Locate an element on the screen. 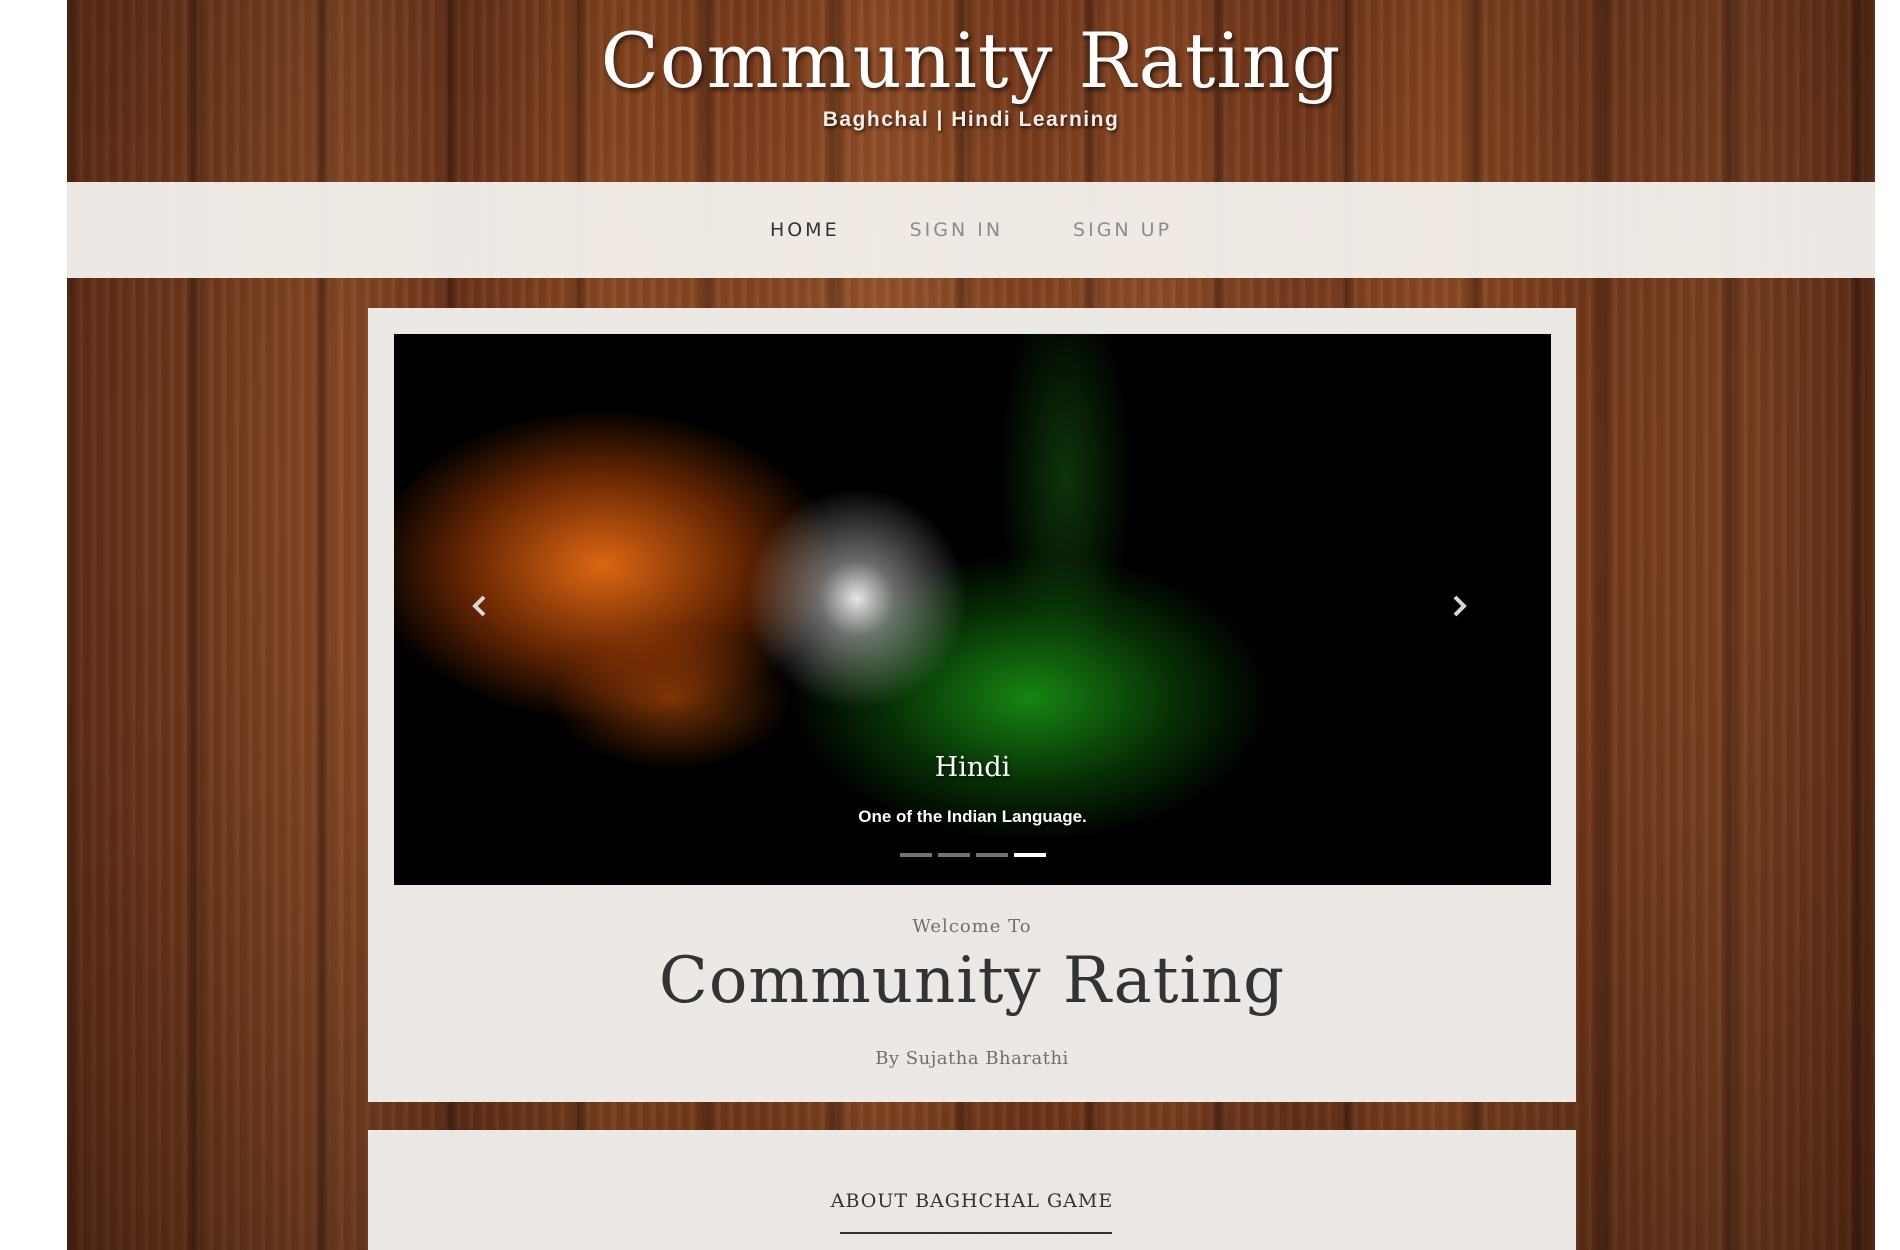 This screenshot has width=1900, height=1250. welcome-title: Community Rating is located at coordinates (972, 981).